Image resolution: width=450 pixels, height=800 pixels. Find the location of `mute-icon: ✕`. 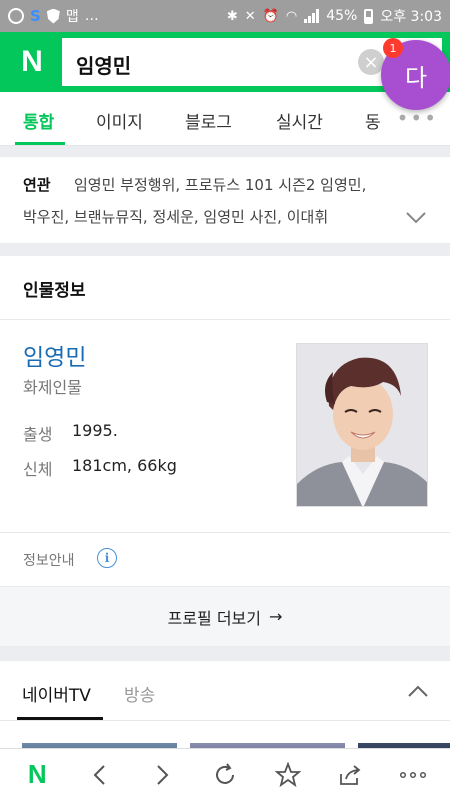

mute-icon: ✕ is located at coordinates (250, 16).